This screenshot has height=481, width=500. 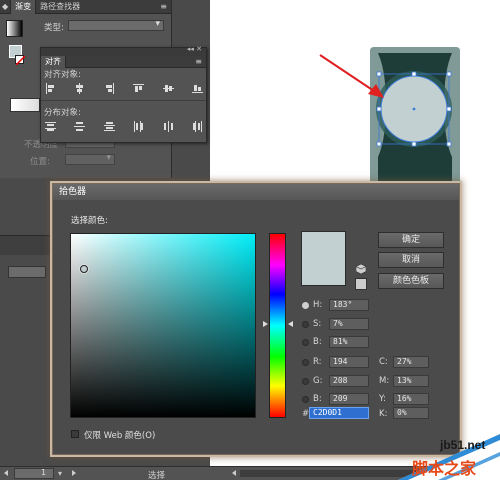 What do you see at coordinates (305, 342) in the screenshot?
I see `radio-b` at bounding box center [305, 342].